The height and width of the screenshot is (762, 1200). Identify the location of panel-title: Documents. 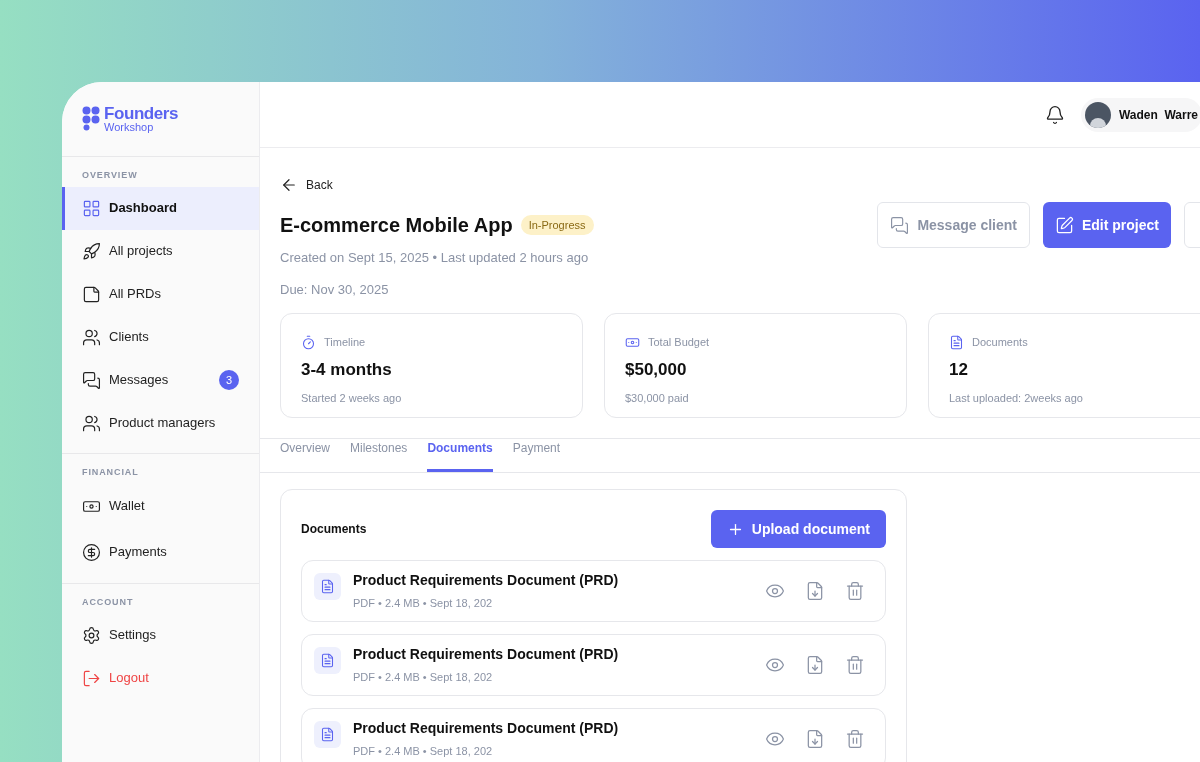
(334, 529).